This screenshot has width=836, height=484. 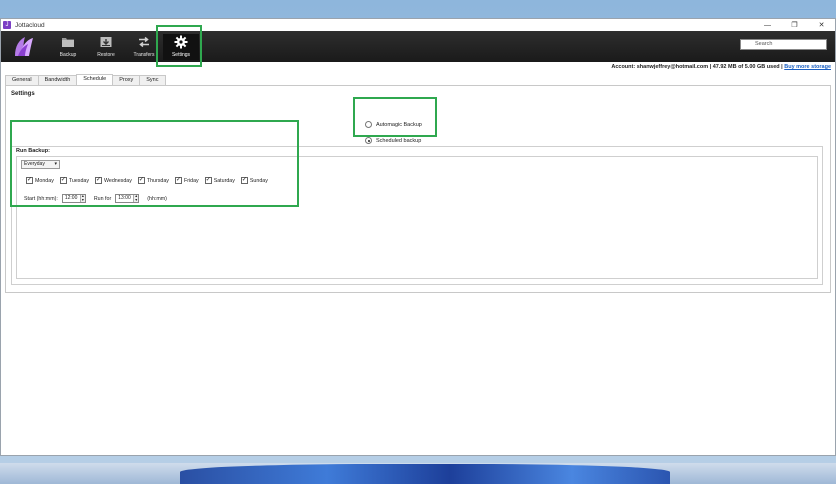 What do you see at coordinates (399, 124) in the screenshot?
I see `automagic-backup-label: Automagic Backup` at bounding box center [399, 124].